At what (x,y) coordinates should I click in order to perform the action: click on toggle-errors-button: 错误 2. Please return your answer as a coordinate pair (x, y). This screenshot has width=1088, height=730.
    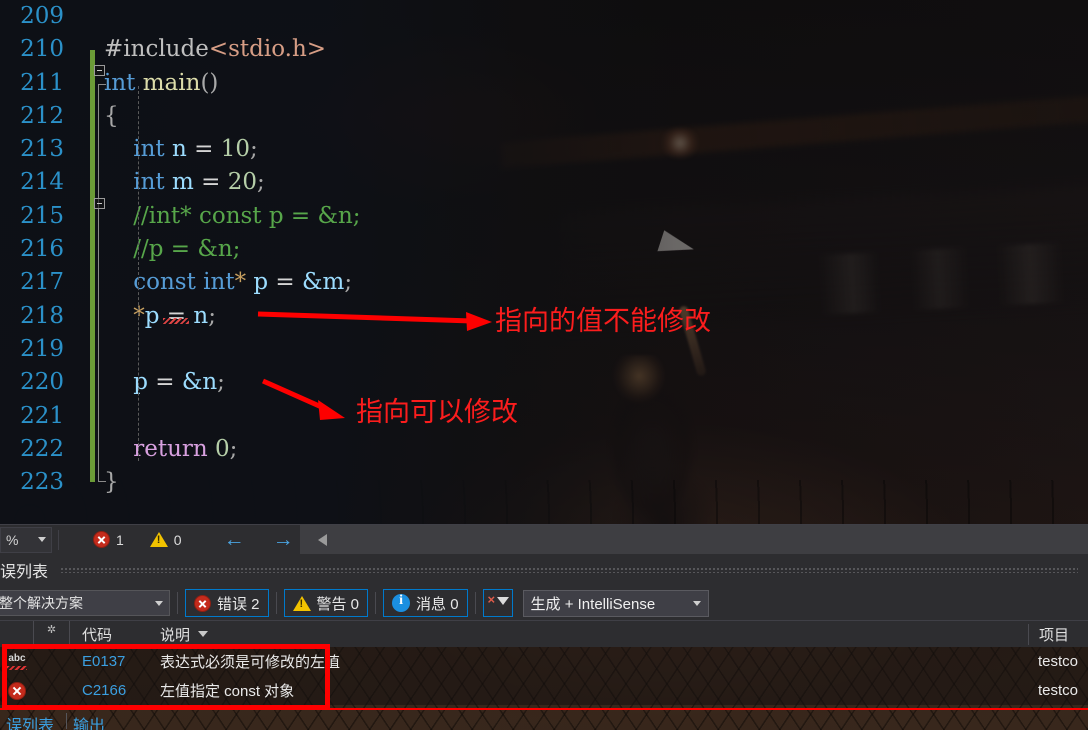
    Looking at the image, I should click on (227, 603).